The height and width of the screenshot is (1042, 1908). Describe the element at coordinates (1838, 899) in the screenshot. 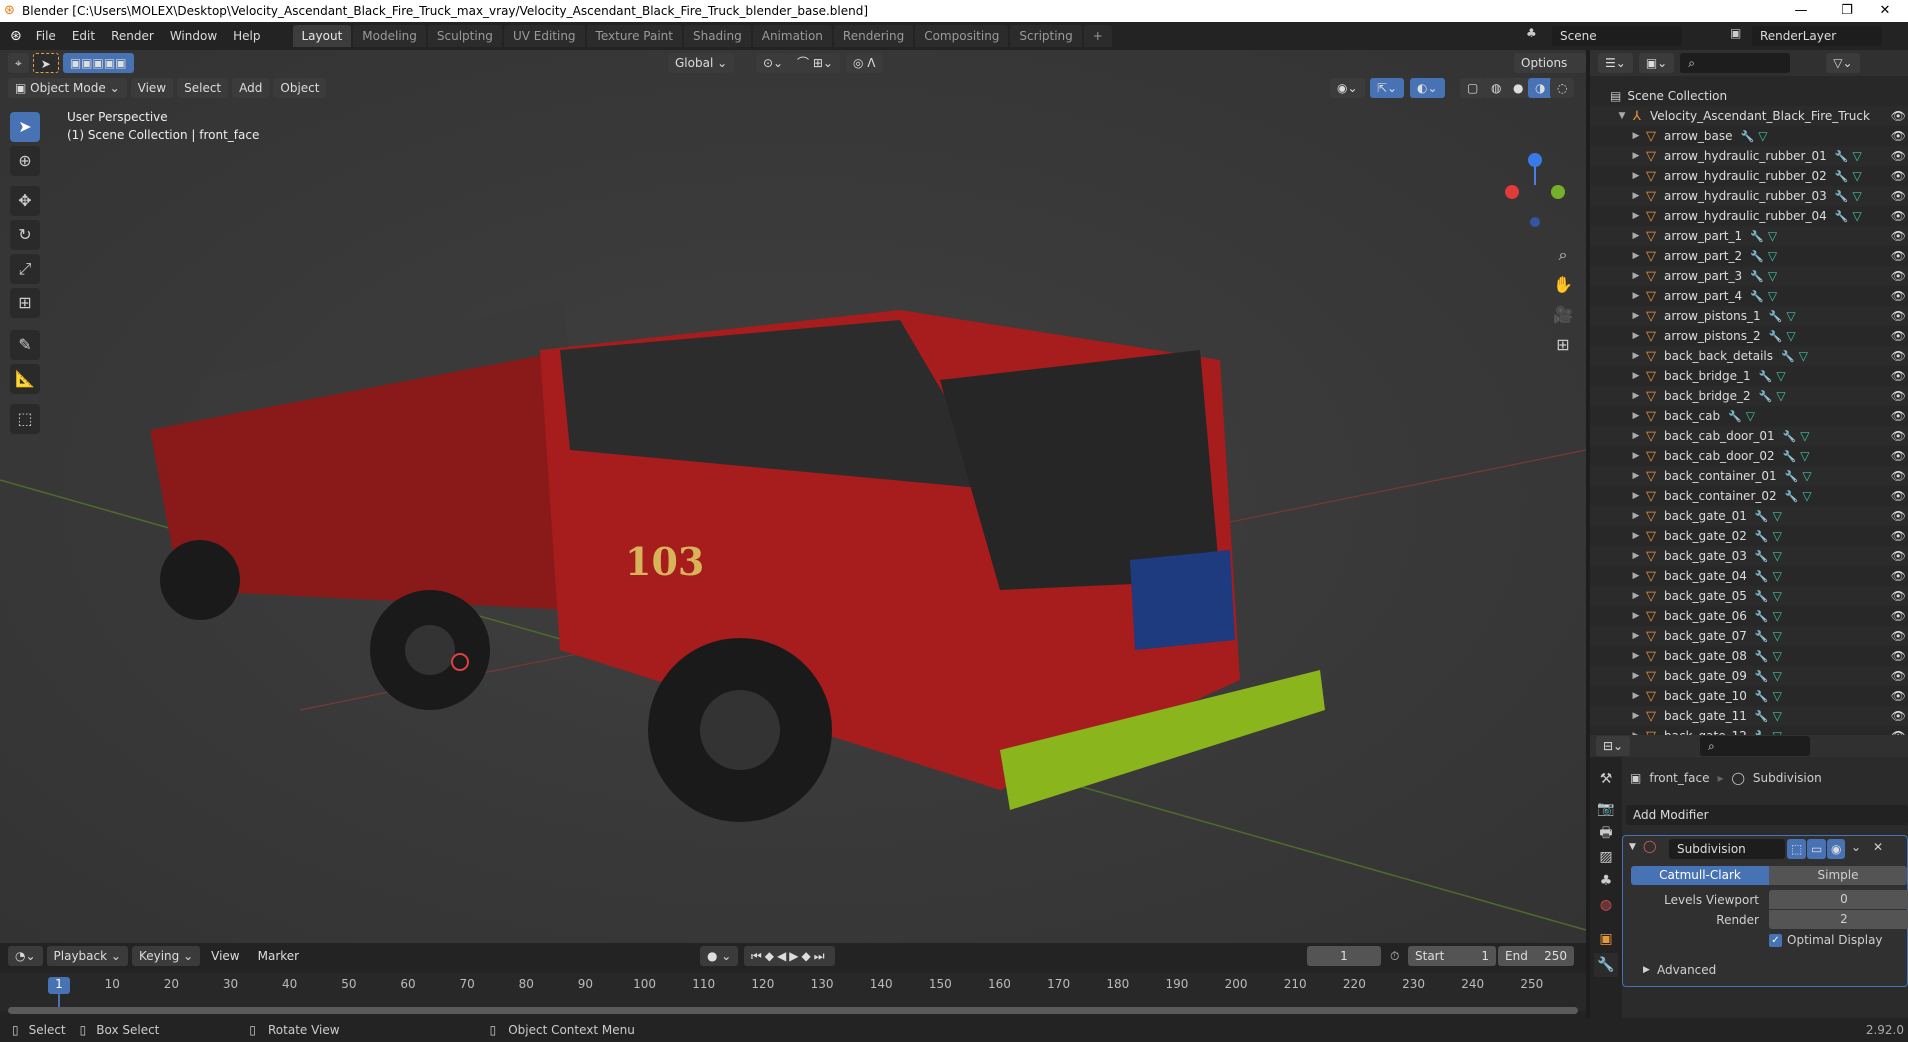

I see `levels-viewport-field: 0` at that location.